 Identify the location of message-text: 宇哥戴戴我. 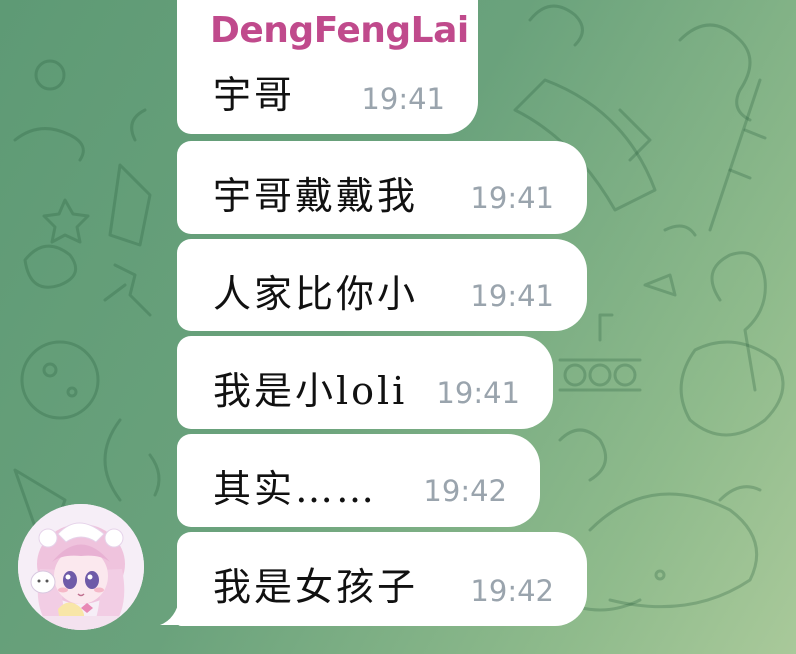
(316, 196).